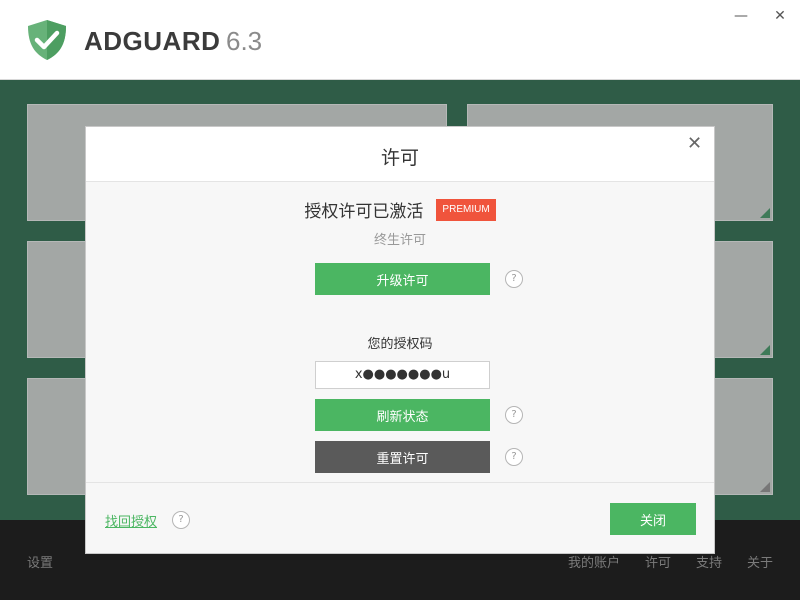 Image resolution: width=800 pixels, height=600 pixels. I want to click on license-key-label: 您的授权码, so click(400, 344).